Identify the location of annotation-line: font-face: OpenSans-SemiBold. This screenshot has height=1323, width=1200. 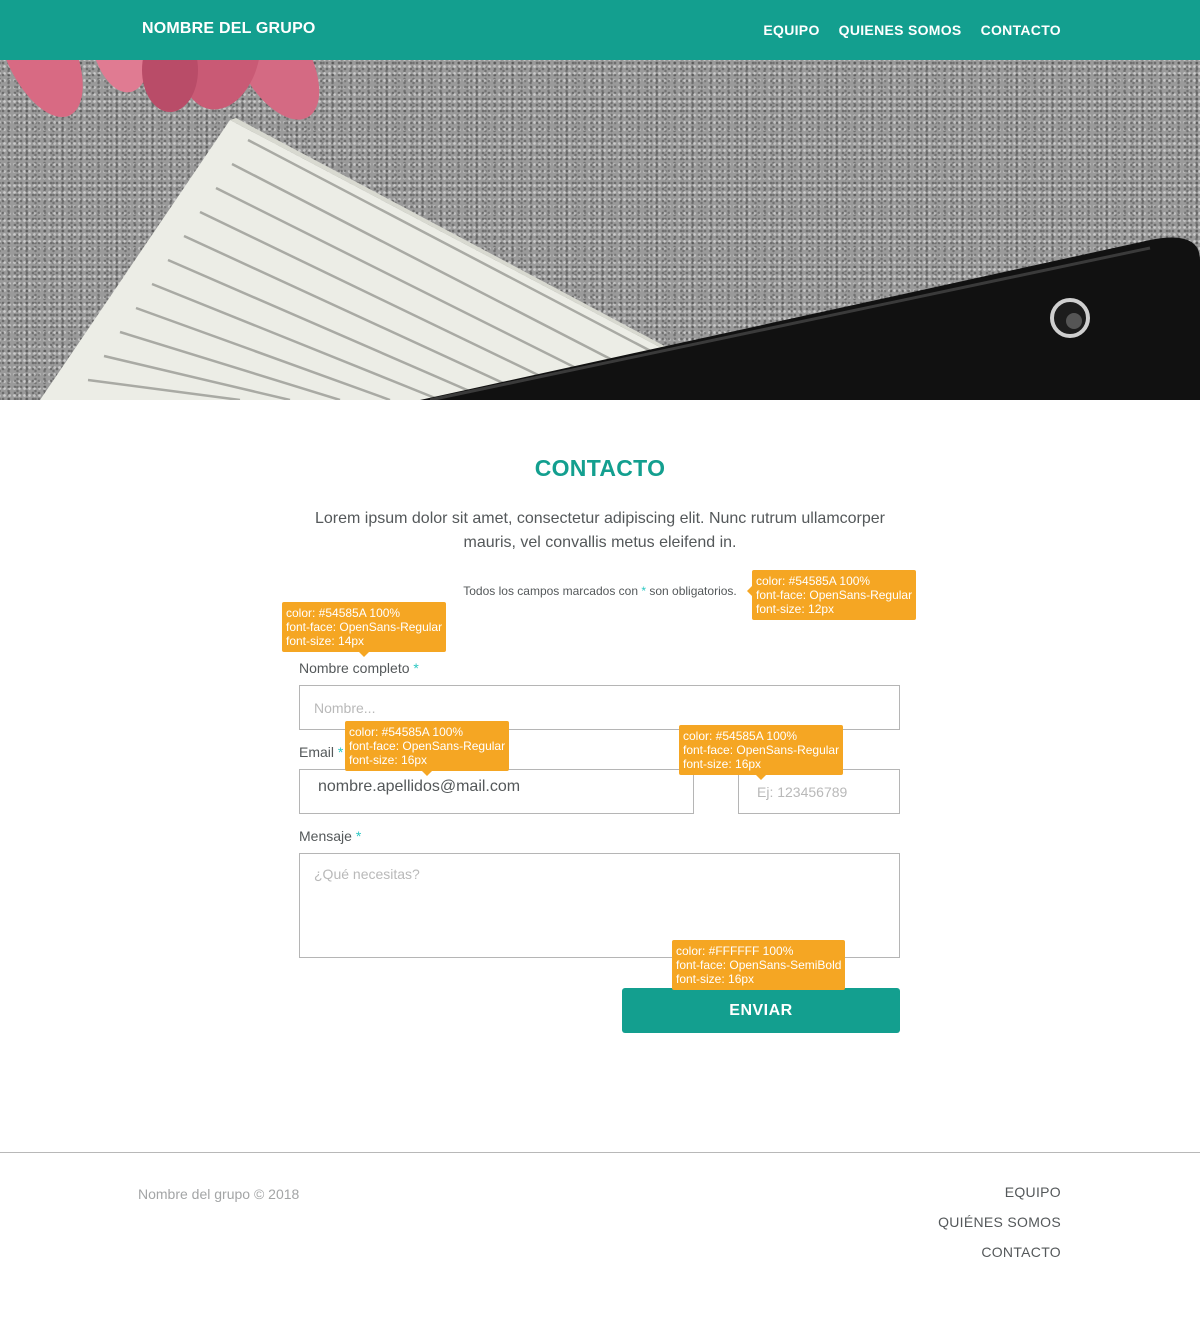
(759, 965).